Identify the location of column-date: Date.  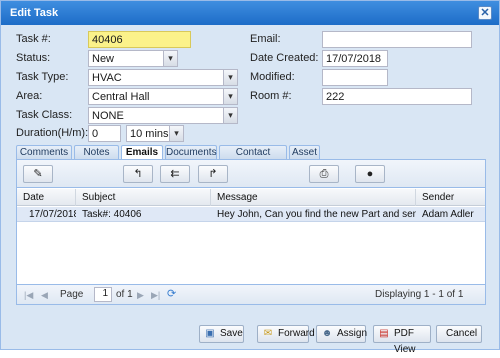
(46, 197).